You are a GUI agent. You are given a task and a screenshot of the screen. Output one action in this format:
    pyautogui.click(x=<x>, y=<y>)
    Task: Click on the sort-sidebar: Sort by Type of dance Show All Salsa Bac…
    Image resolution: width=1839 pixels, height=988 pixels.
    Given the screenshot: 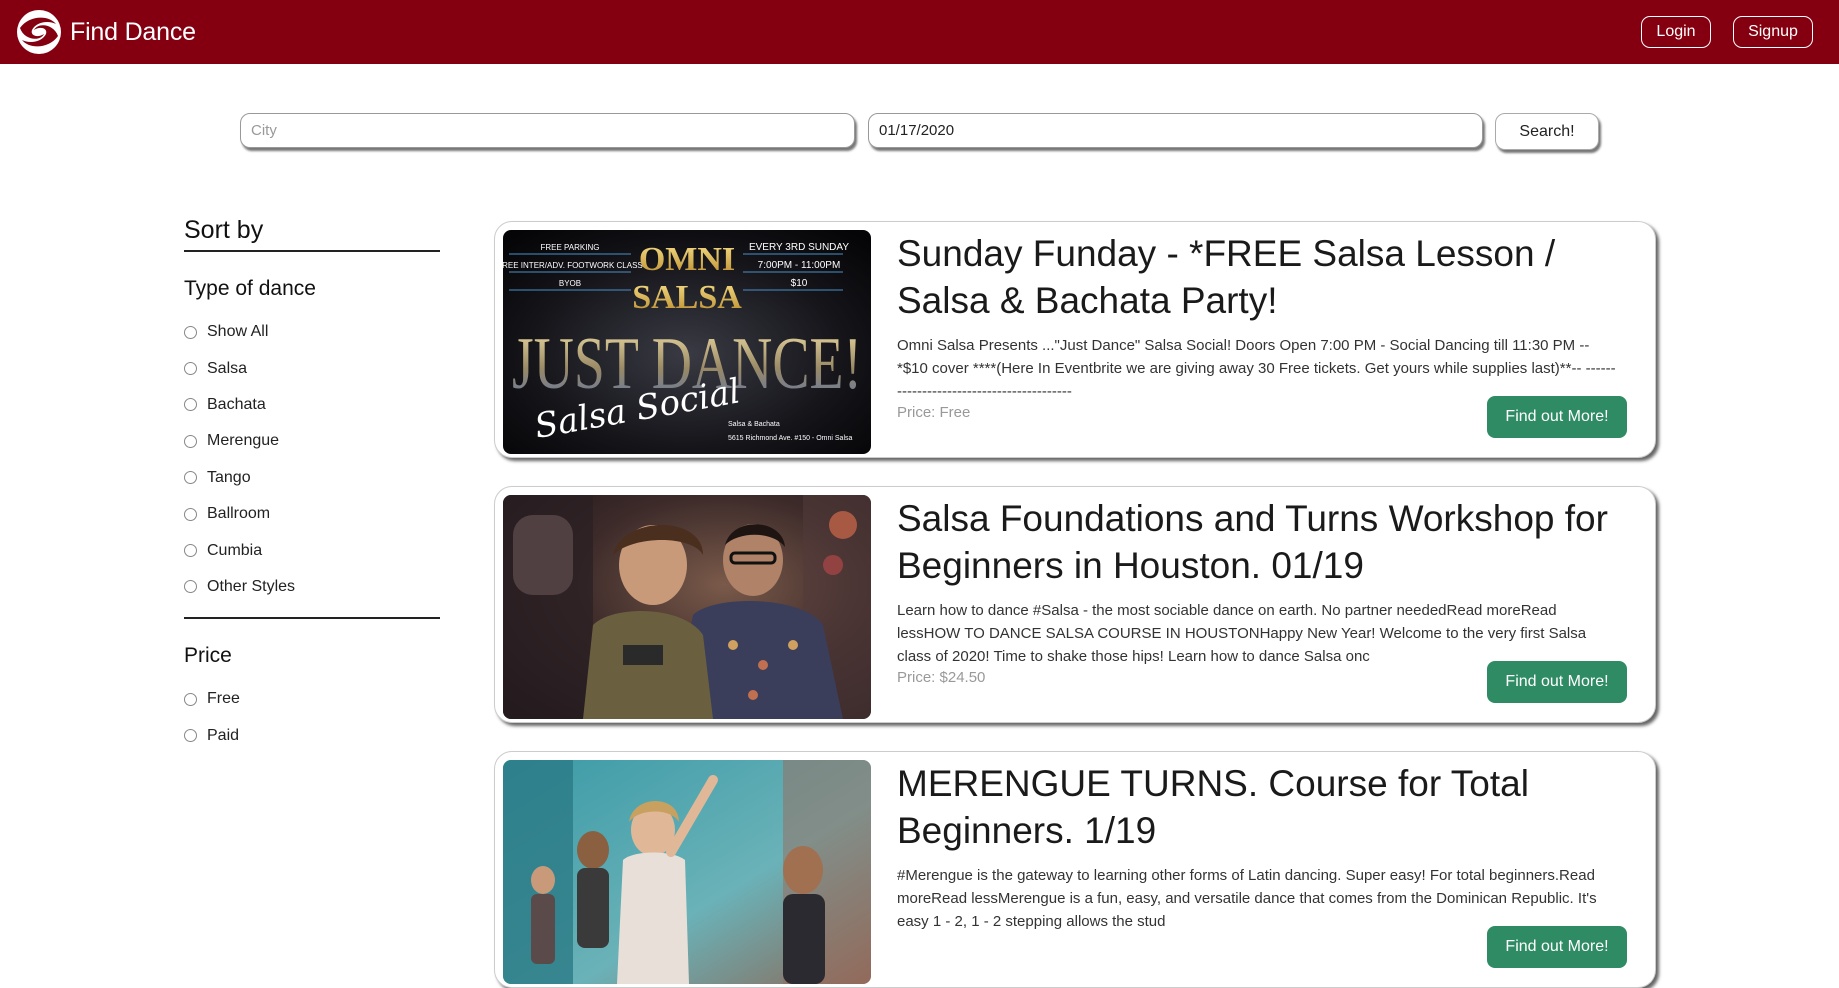 What is the action you would take?
    pyautogui.click(x=312, y=482)
    